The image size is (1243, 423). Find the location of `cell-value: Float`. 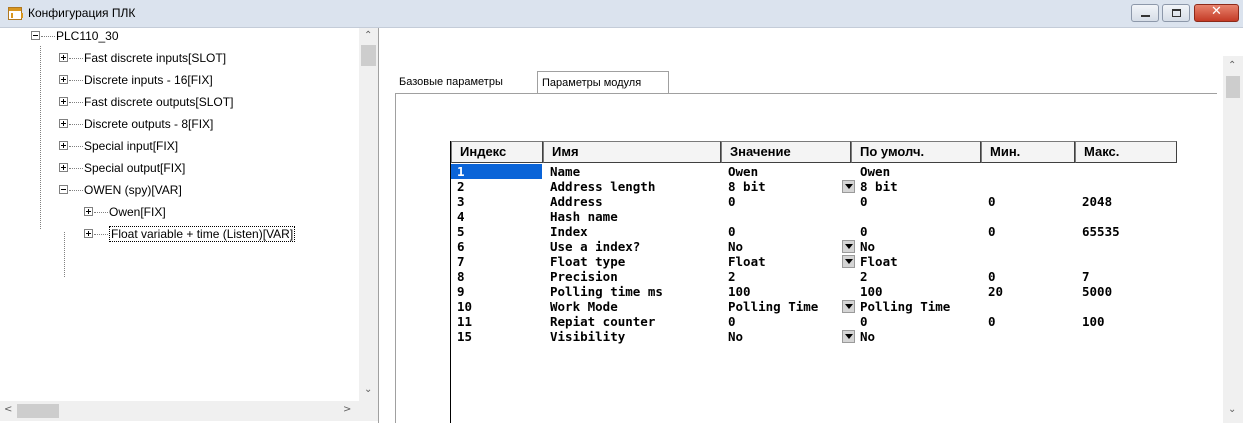

cell-value: Float is located at coordinates (747, 261).